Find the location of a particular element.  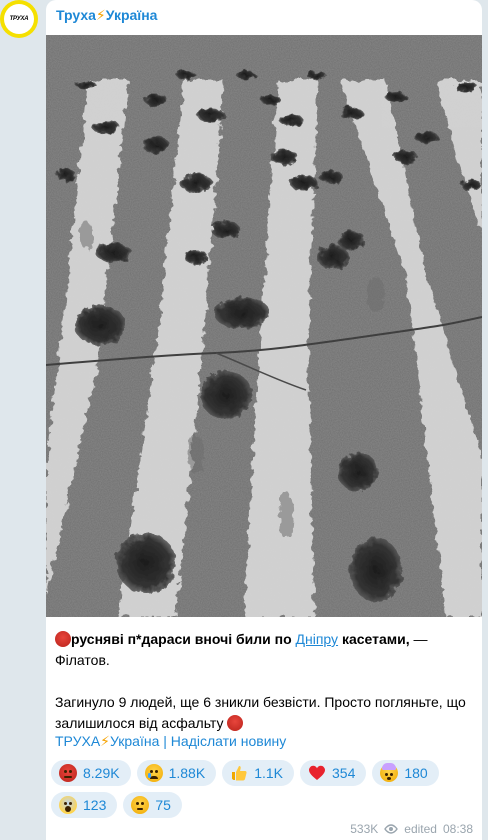

reaction-count: 1.88K is located at coordinates (187, 773).